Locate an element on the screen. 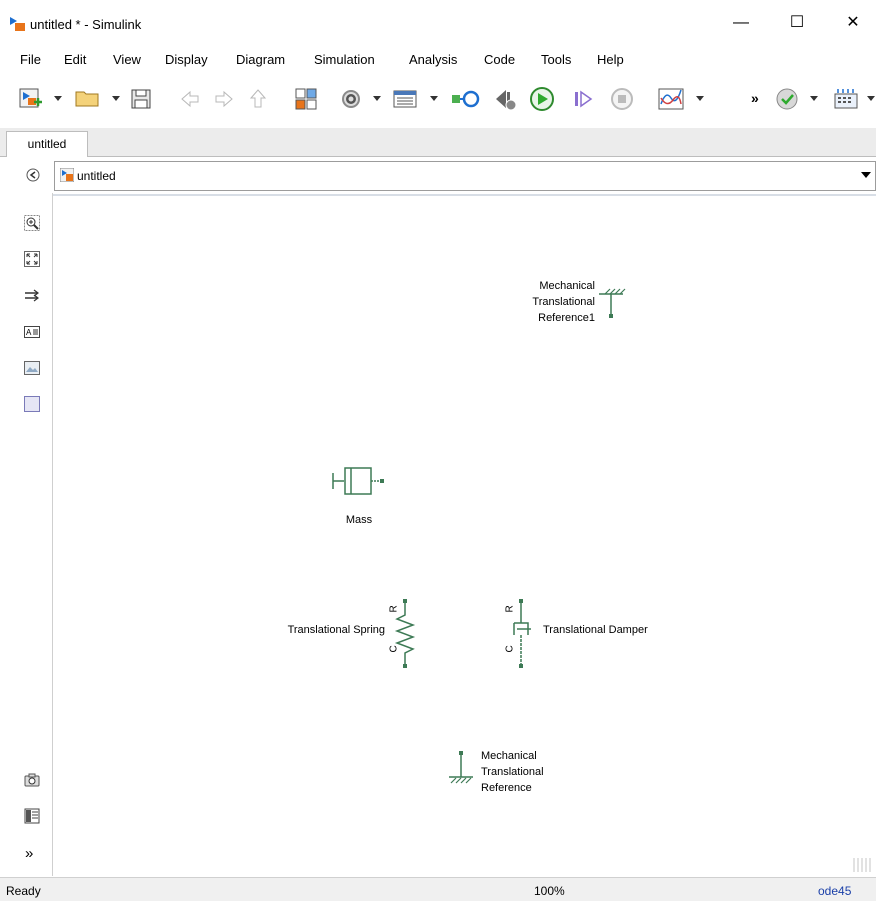 The height and width of the screenshot is (901, 876). damper-port-c: C is located at coordinates (510, 649).